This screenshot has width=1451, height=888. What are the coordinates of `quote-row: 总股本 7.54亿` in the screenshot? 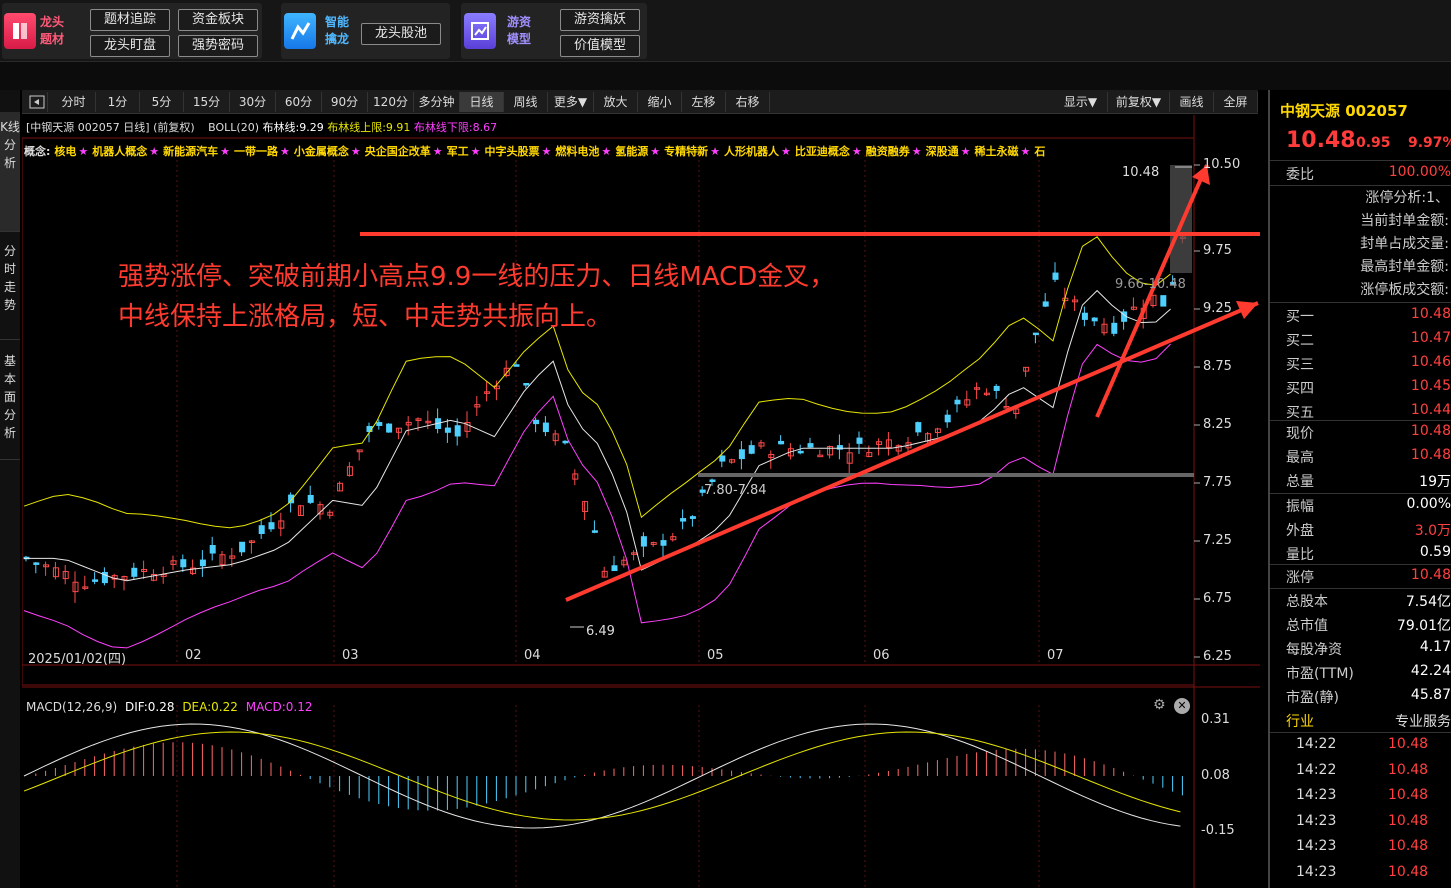 It's located at (1360, 600).